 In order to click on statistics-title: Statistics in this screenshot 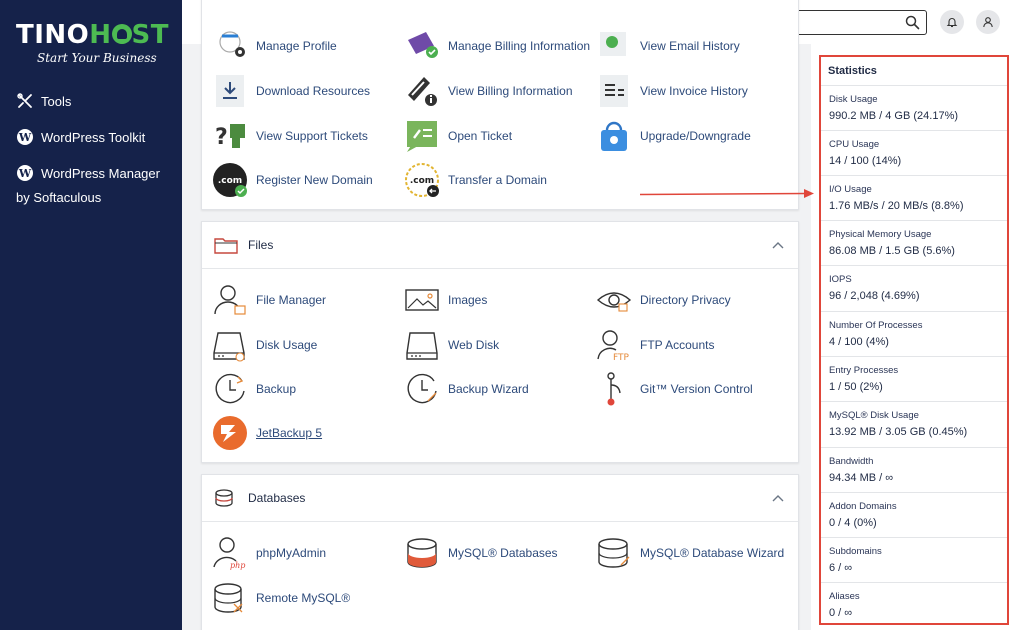, I will do `click(852, 71)`.